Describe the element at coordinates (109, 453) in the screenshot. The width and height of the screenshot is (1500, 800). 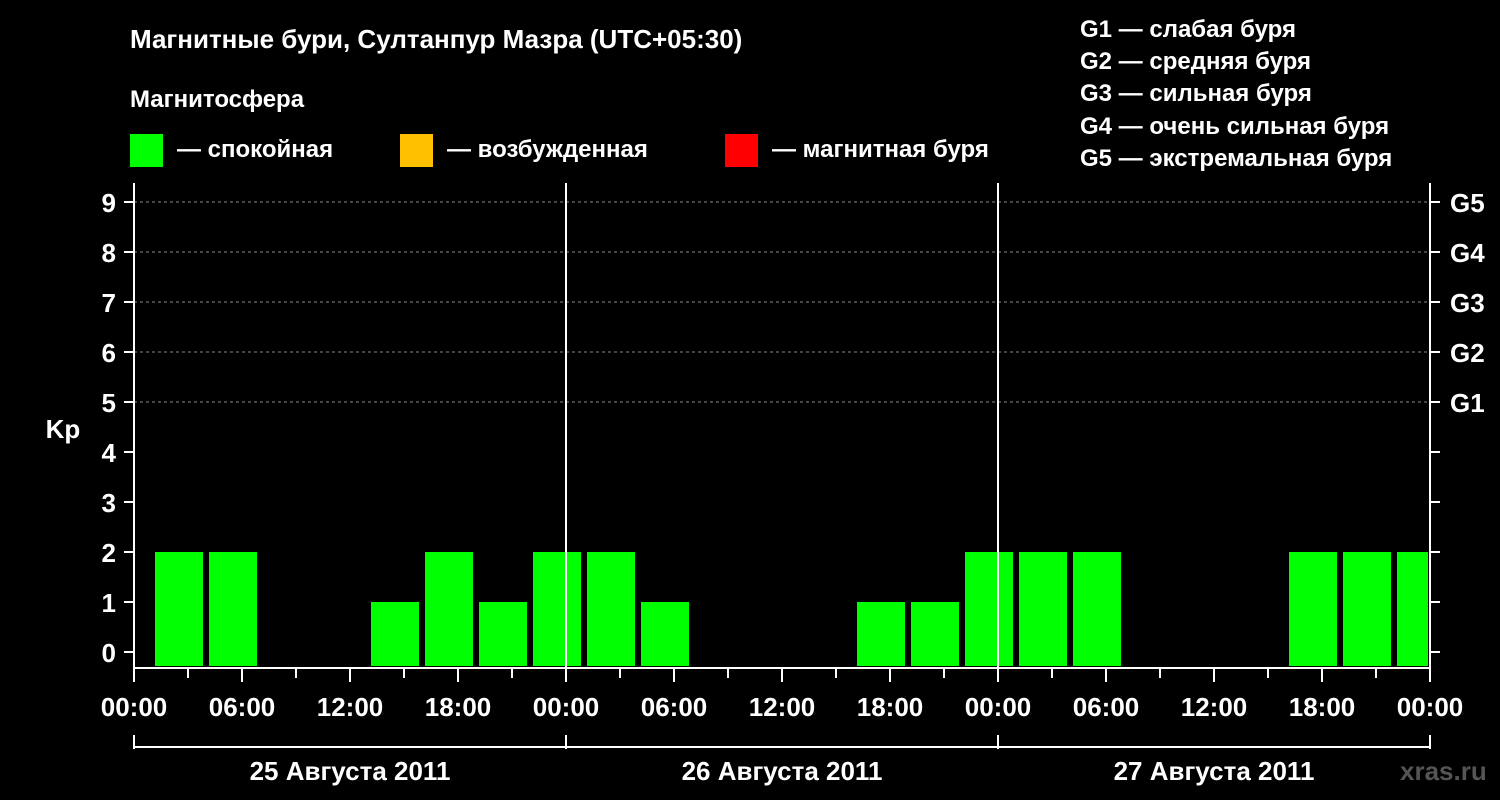
I see `y-tick-label: 4` at that location.